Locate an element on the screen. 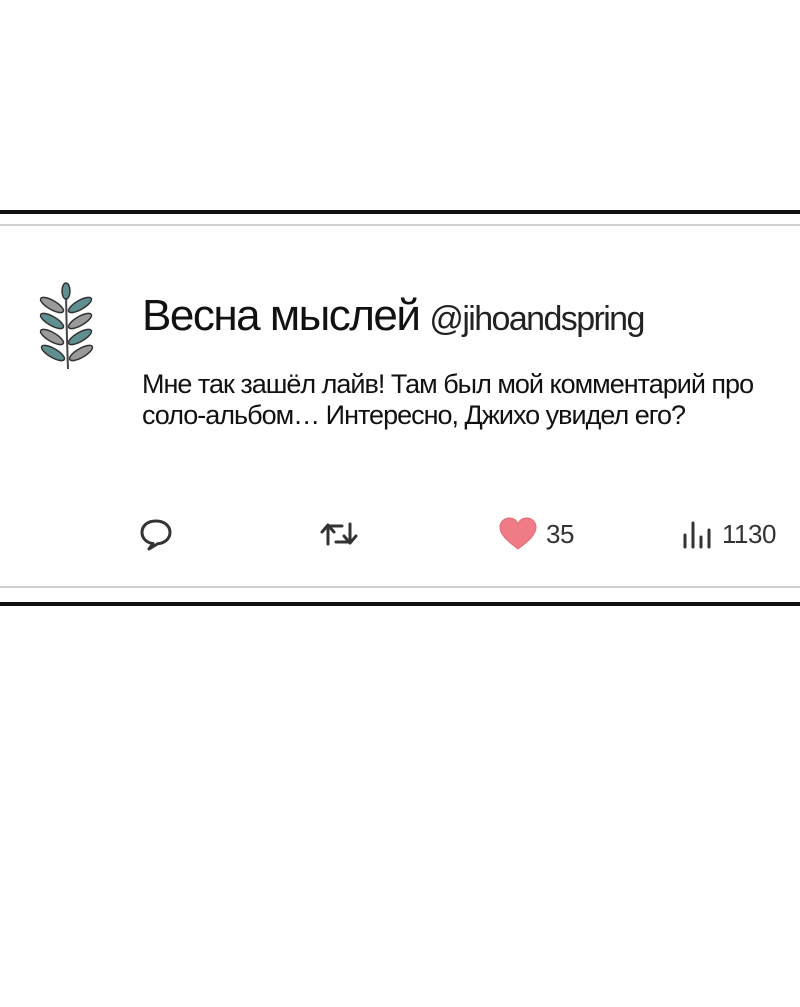  display-name: Весна мыслей is located at coordinates (281, 316).